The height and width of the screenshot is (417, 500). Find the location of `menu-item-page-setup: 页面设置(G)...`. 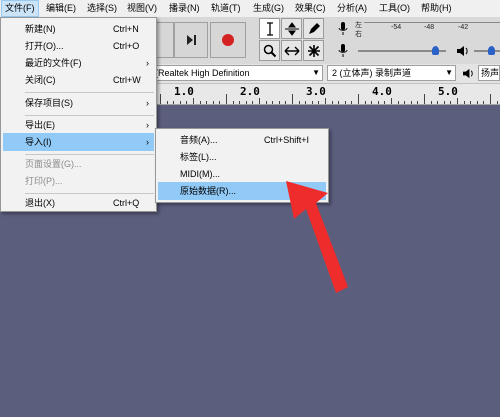

menu-item-page-setup: 页面设置(G)... is located at coordinates (78, 164).